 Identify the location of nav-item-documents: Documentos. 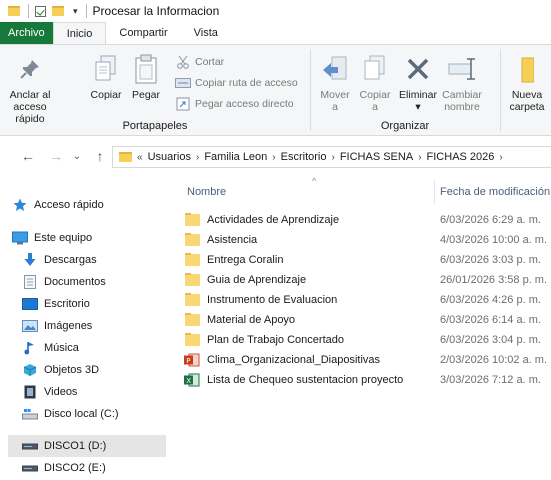
(87, 282).